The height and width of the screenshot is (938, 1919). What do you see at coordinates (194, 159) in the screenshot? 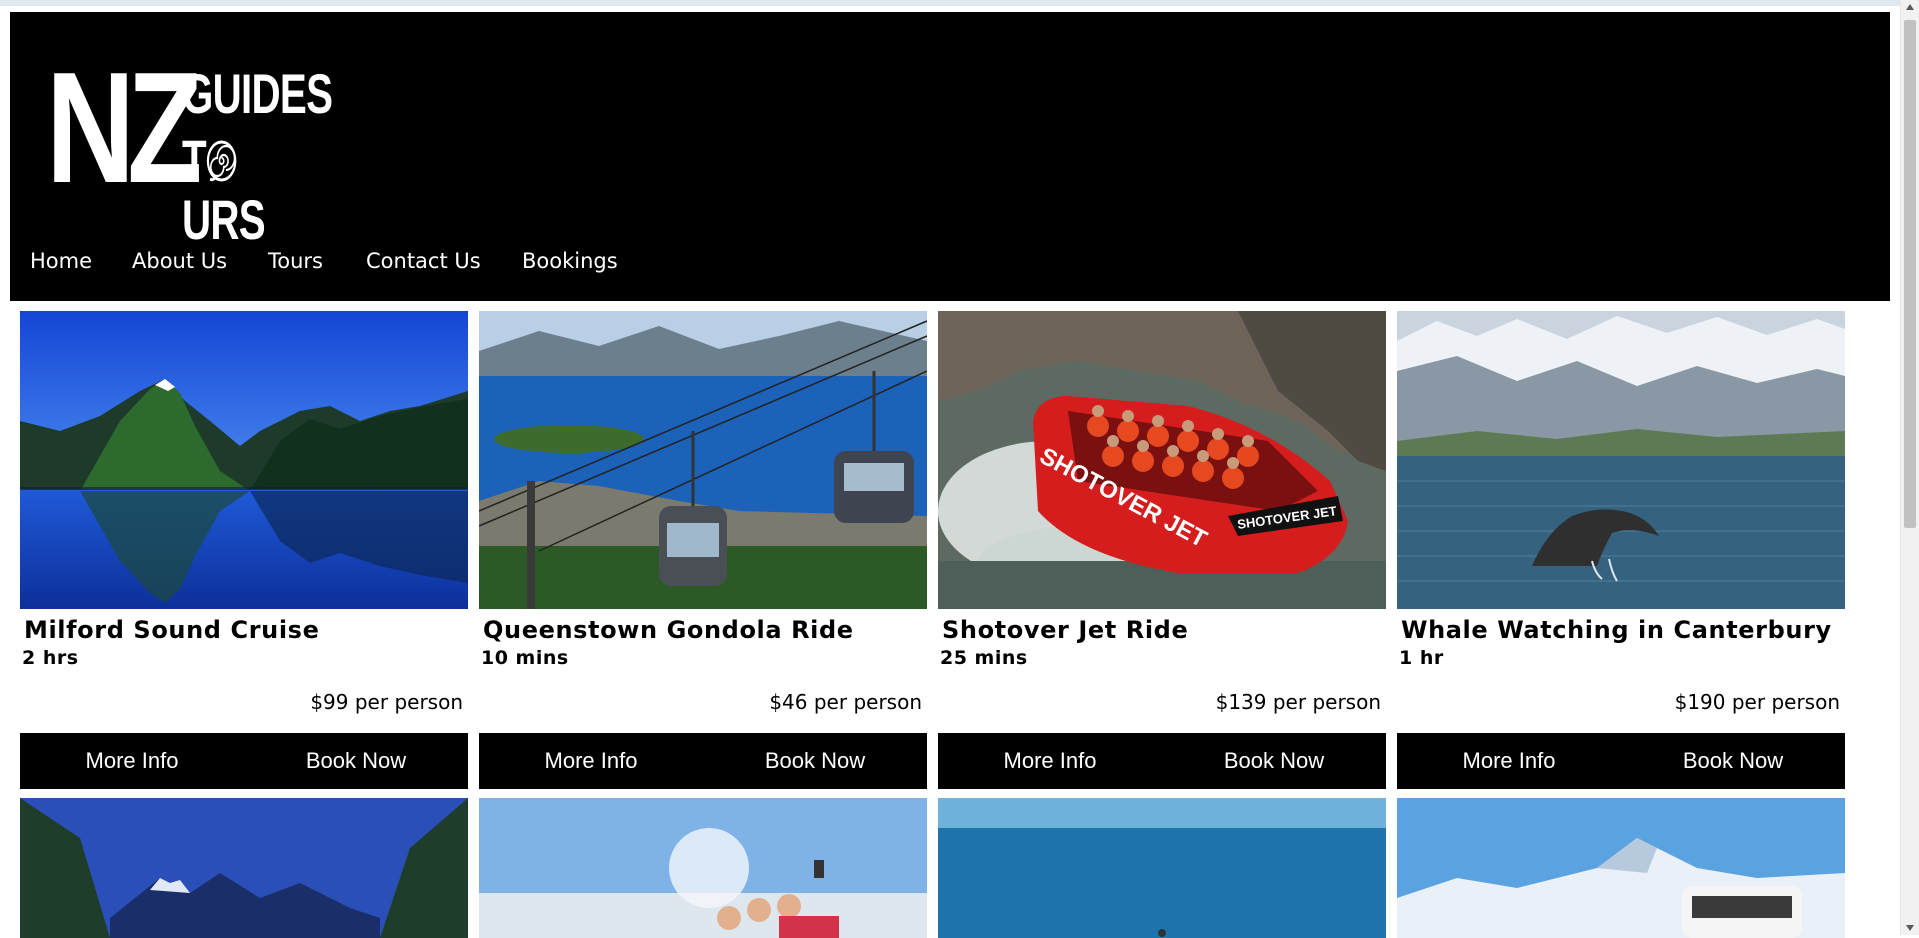
I see `logo-tours-t: T` at bounding box center [194, 159].